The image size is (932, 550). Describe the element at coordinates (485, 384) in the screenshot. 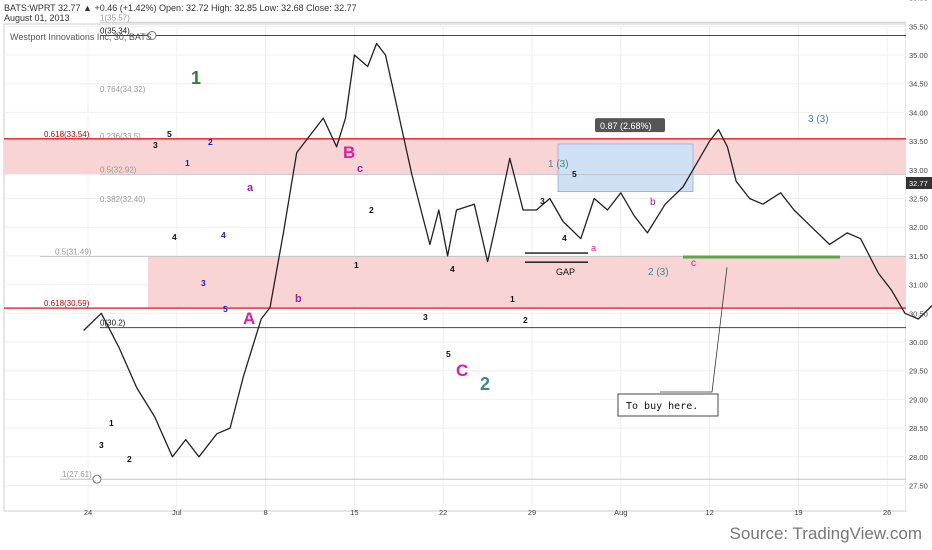

I see `wave-label: 2` at that location.